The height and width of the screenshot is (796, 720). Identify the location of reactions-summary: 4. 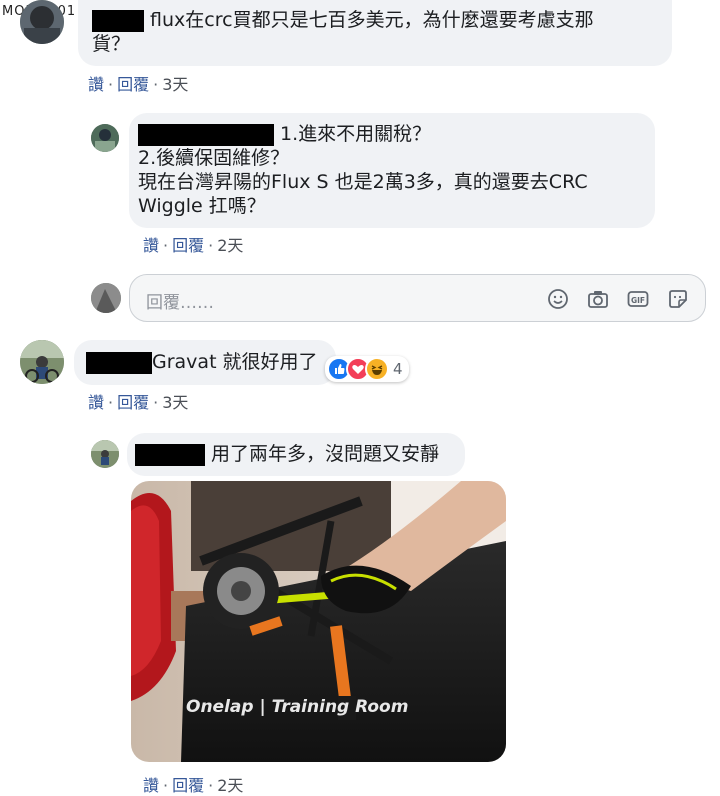
(367, 369).